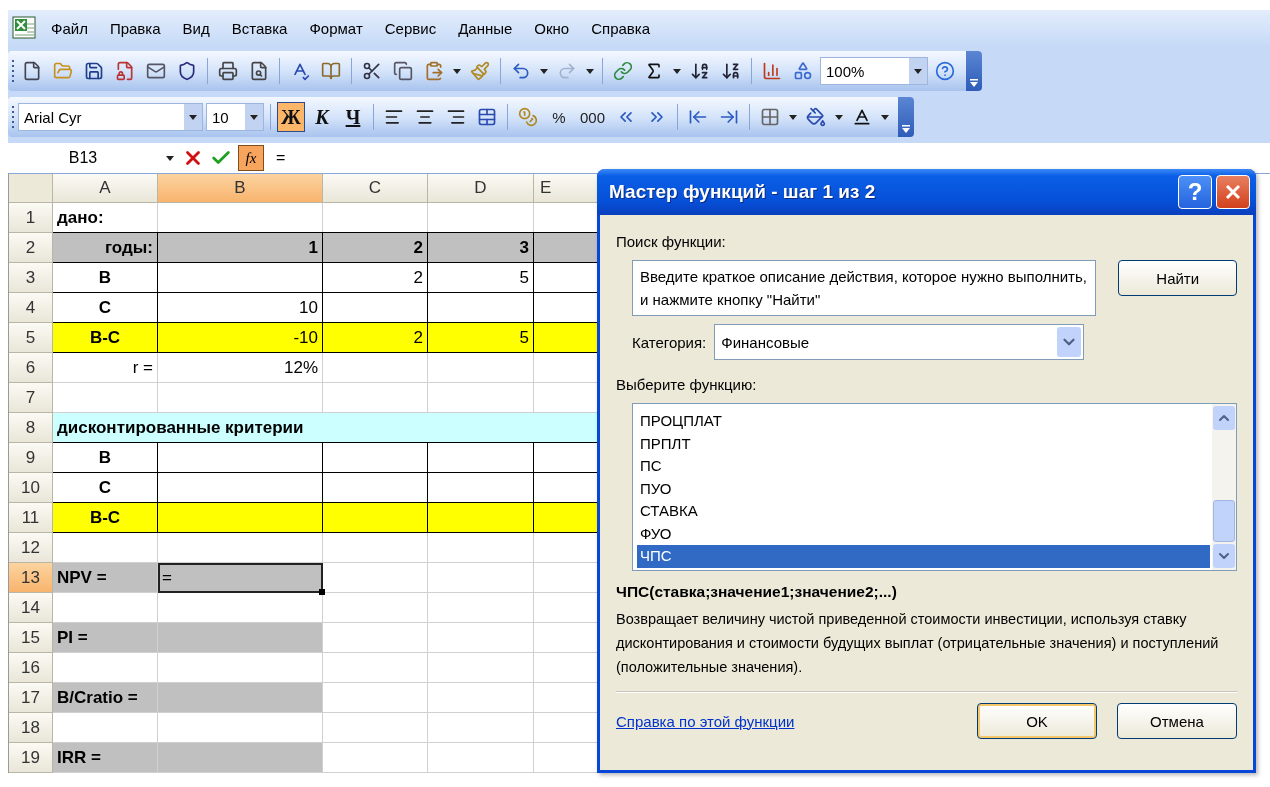 This screenshot has width=1270, height=787. Describe the element at coordinates (481, 248) in the screenshot. I see `table-cell: 3` at that location.